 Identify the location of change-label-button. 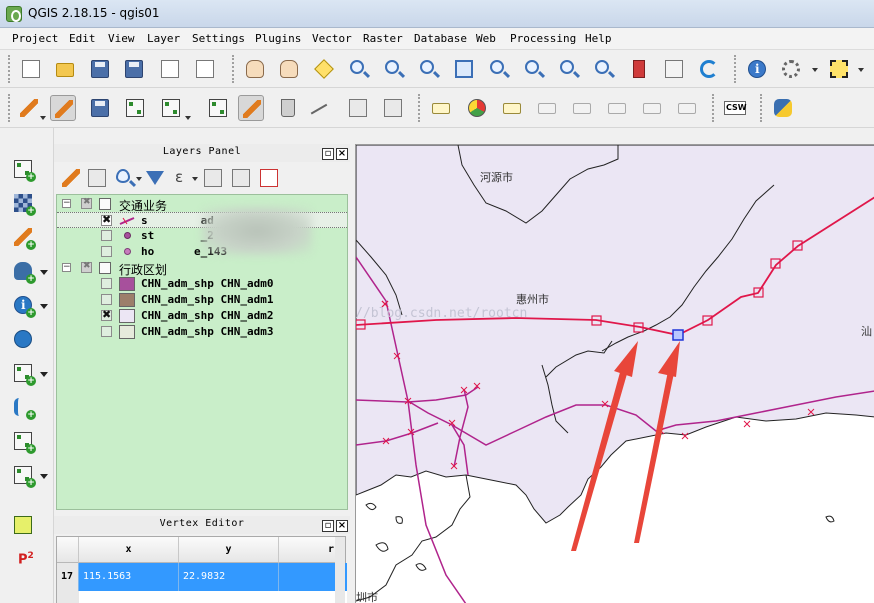
(687, 108).